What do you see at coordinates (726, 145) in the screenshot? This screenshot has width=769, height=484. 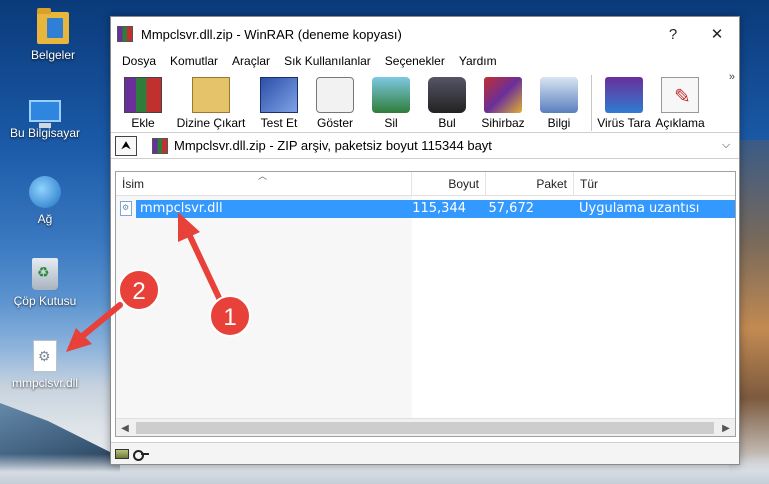 I see `address-dropdown-icon: ⌵` at bounding box center [726, 145].